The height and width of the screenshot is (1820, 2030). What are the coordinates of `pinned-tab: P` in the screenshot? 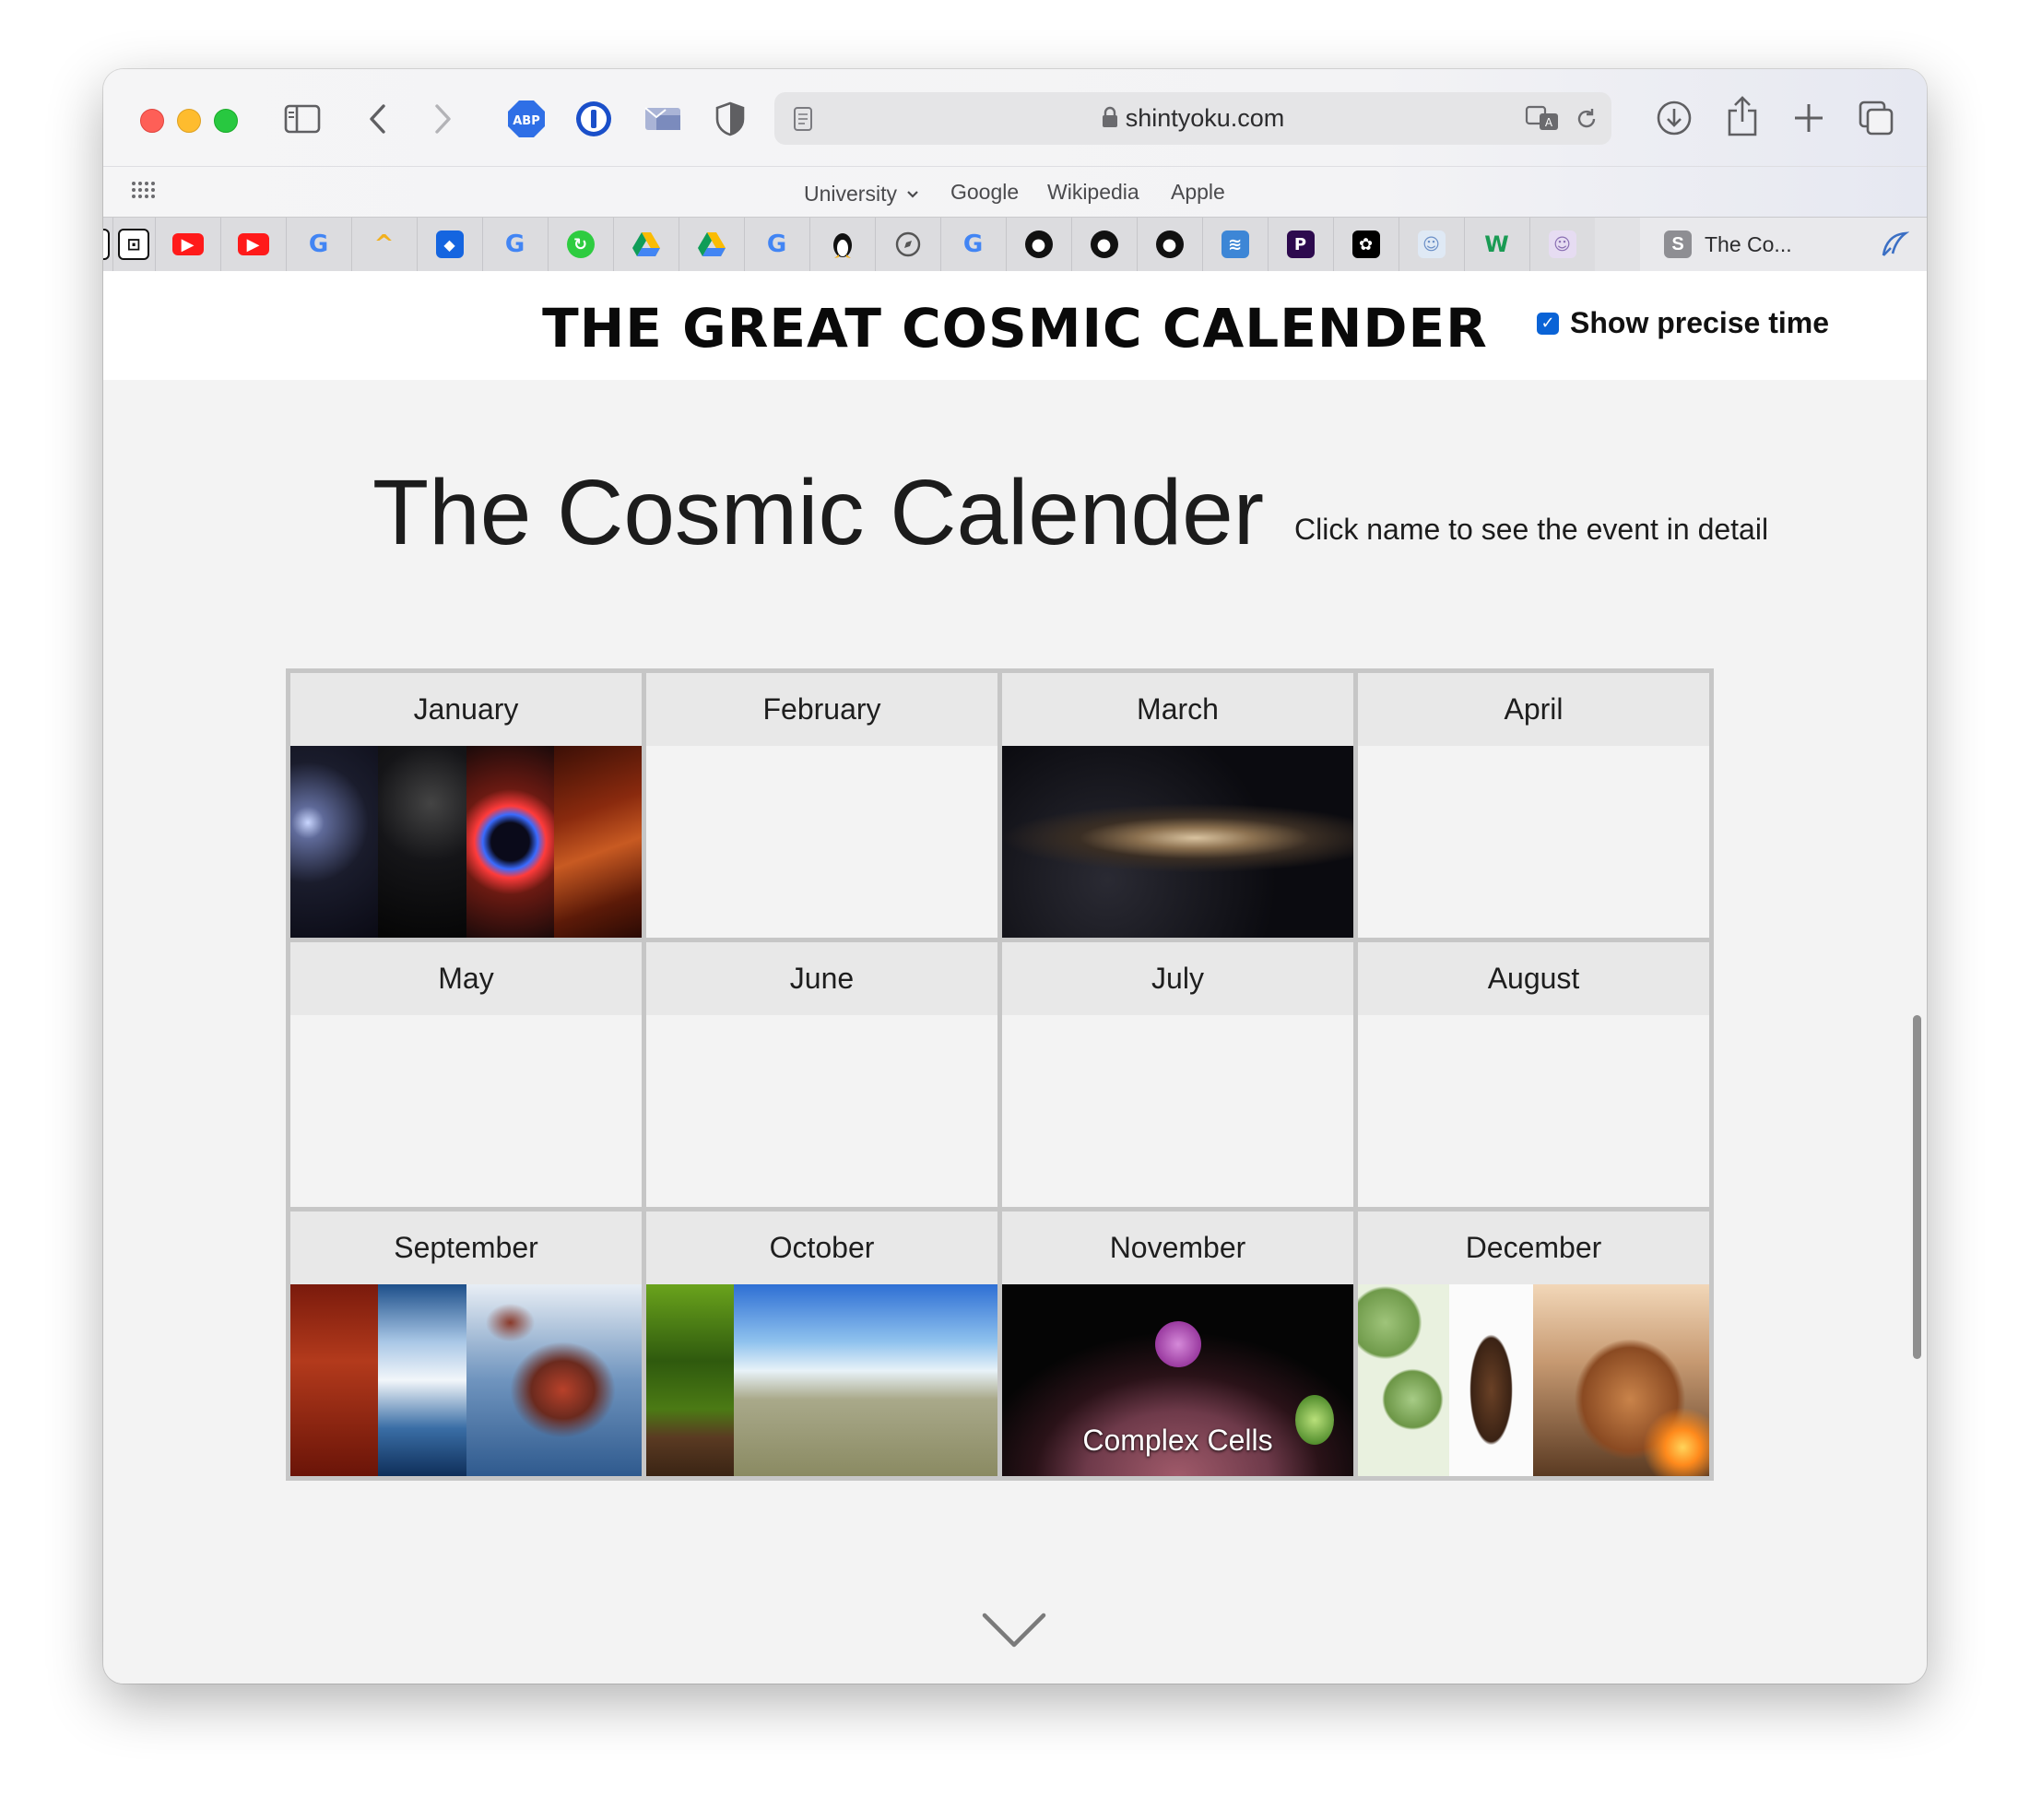 It's located at (1301, 244).